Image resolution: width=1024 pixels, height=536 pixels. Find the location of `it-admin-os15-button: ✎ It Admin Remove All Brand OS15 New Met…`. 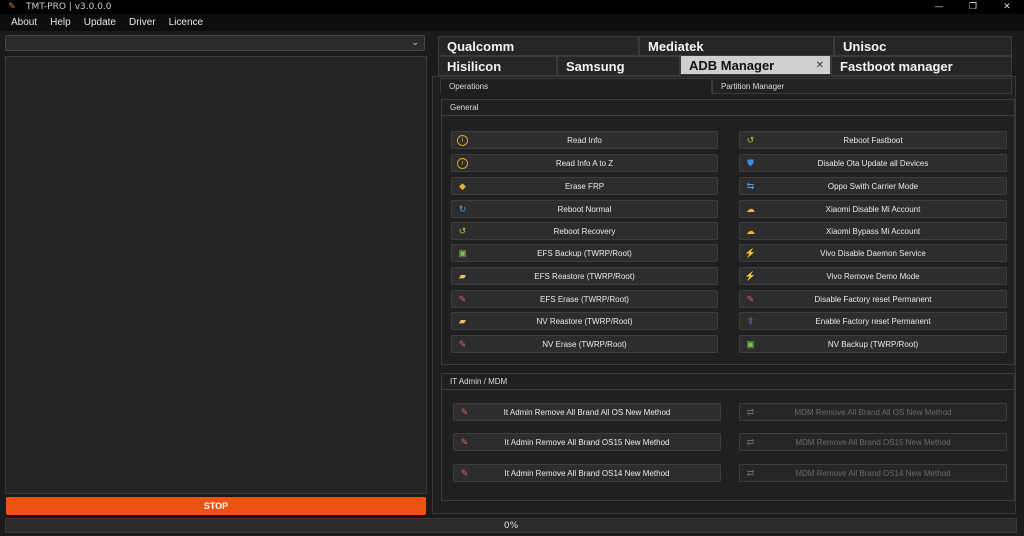

it-admin-os15-button: ✎ It Admin Remove All Brand OS15 New Met… is located at coordinates (587, 442).